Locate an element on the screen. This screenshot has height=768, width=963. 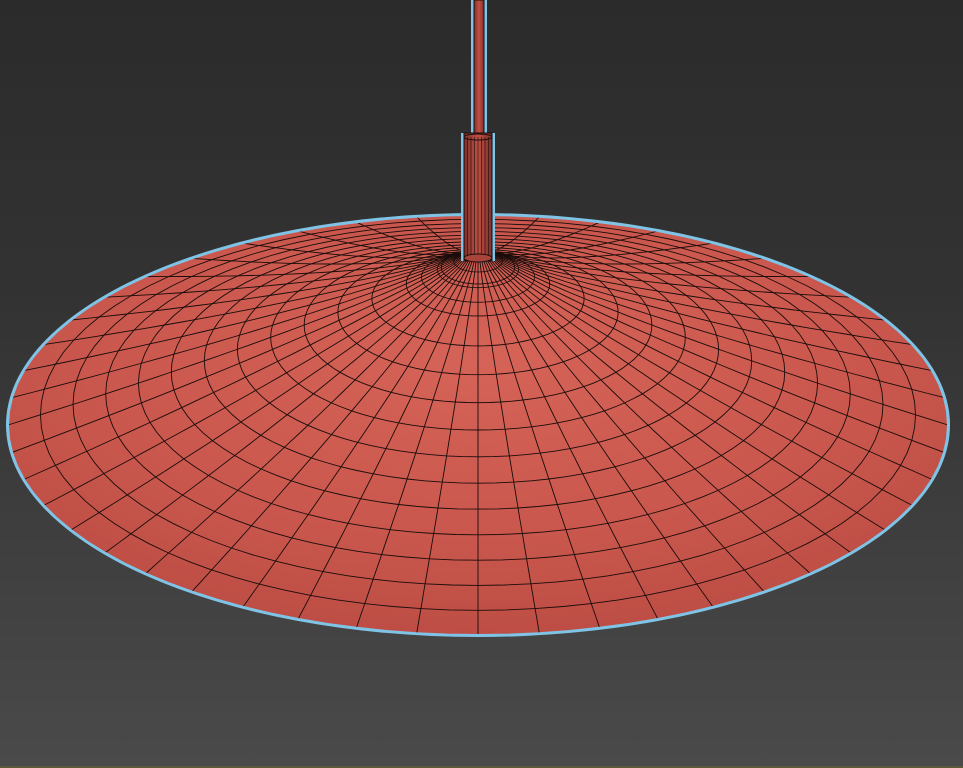
lamp-collar is located at coordinates (478, 197).